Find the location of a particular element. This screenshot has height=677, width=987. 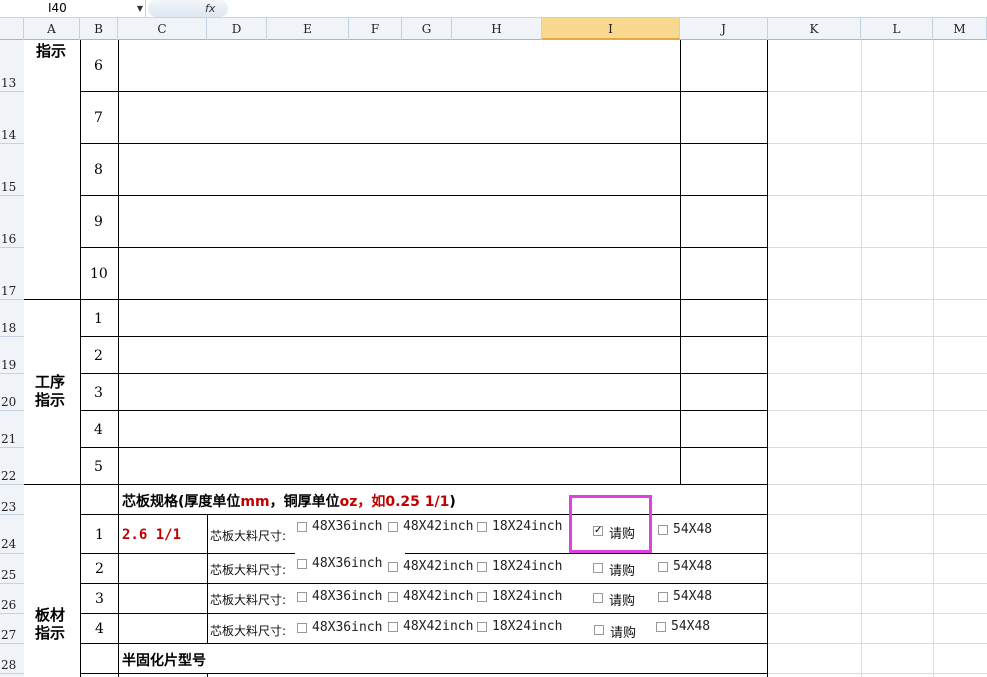

row-header-25: 25 is located at coordinates (12, 575).